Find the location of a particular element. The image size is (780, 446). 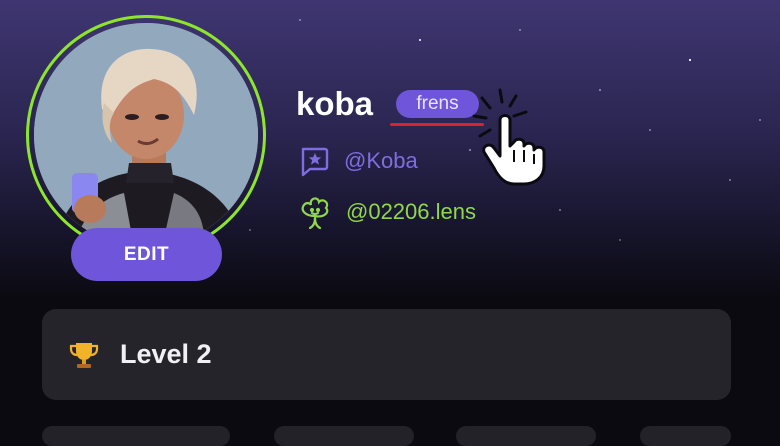

handle-row: @Koba is located at coordinates (358, 161).